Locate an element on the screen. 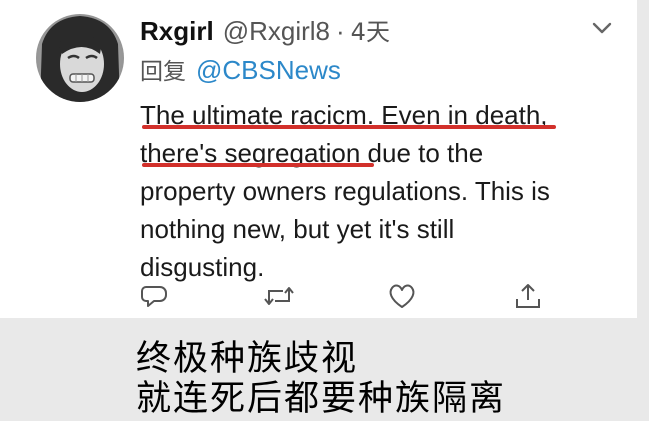 Image resolution: width=649 pixels, height=421 pixels. reply-icon is located at coordinates (154, 296).